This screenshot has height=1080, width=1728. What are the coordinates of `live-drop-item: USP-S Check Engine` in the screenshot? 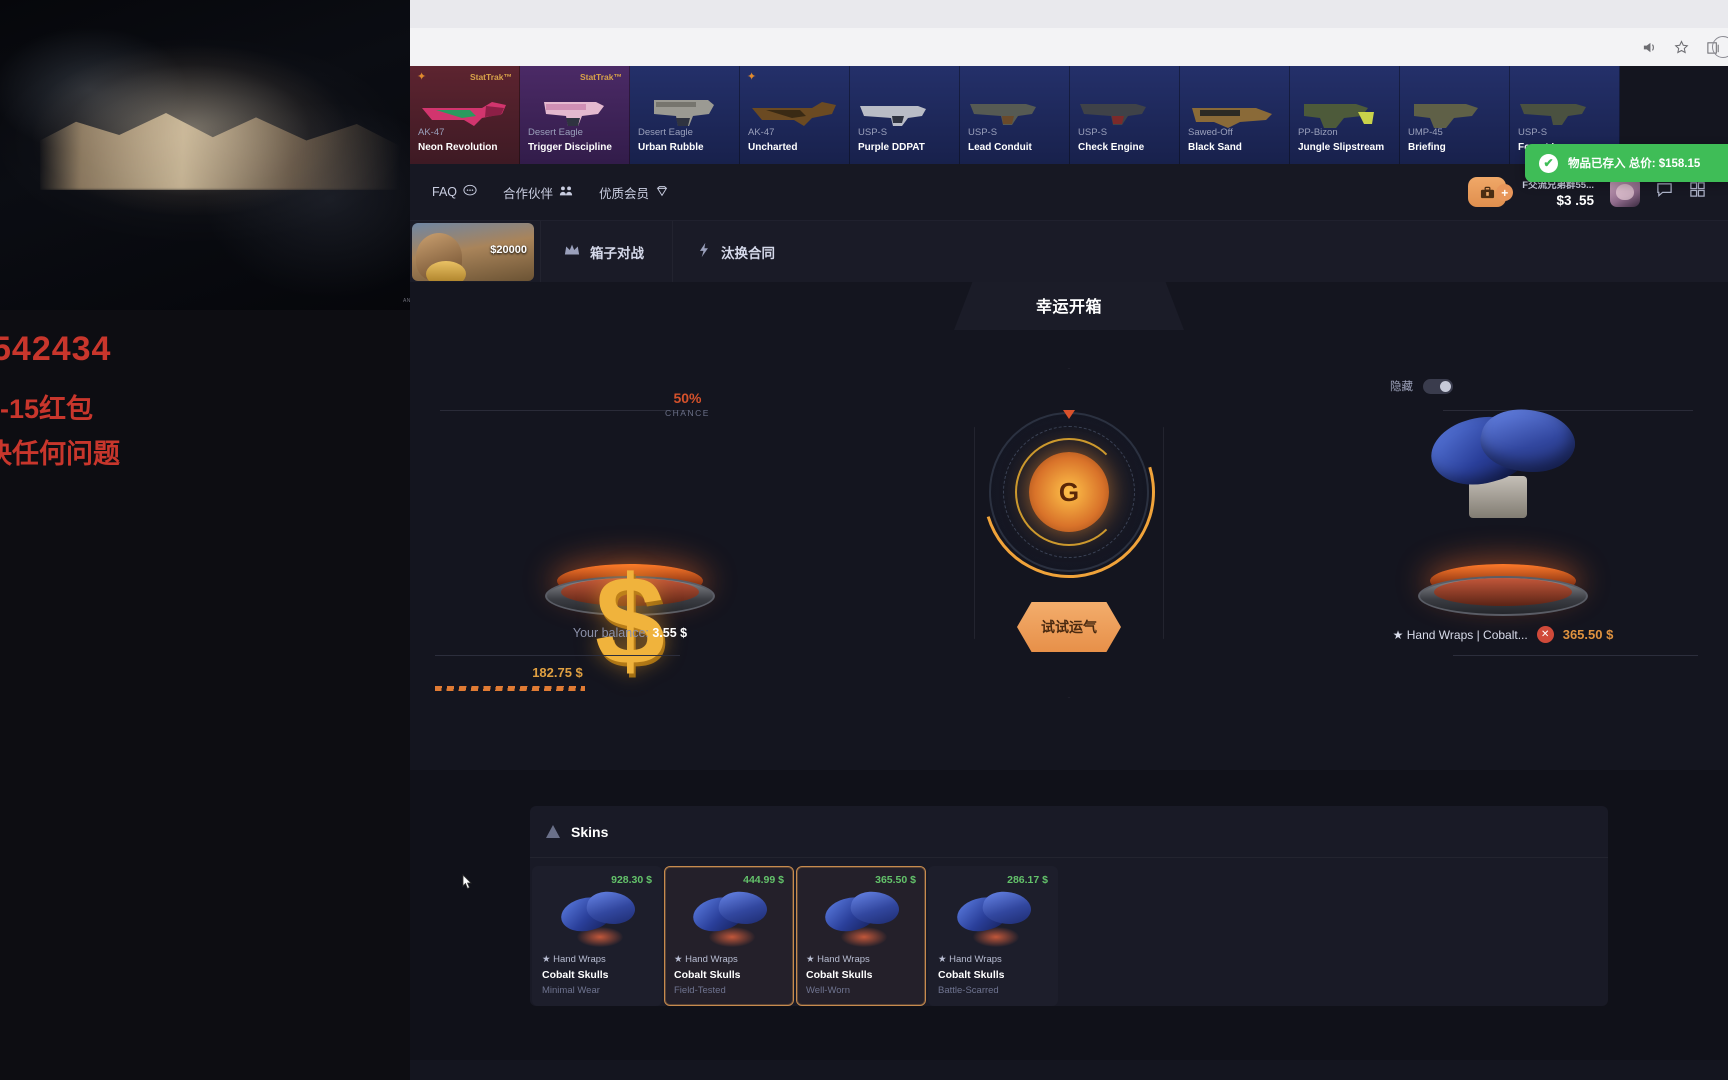 It's located at (1125, 115).